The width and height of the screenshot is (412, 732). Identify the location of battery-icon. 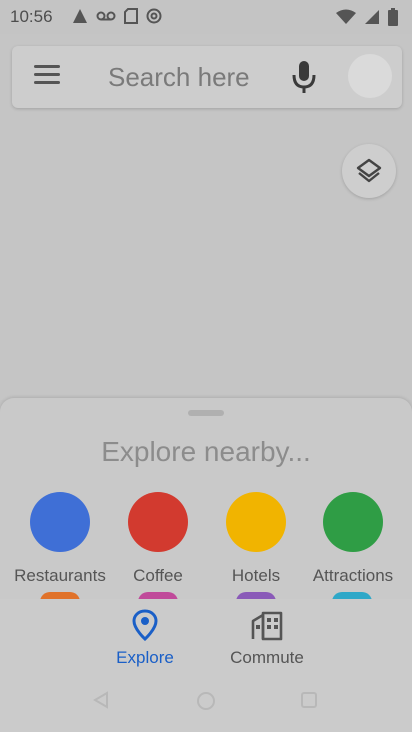
(393, 19).